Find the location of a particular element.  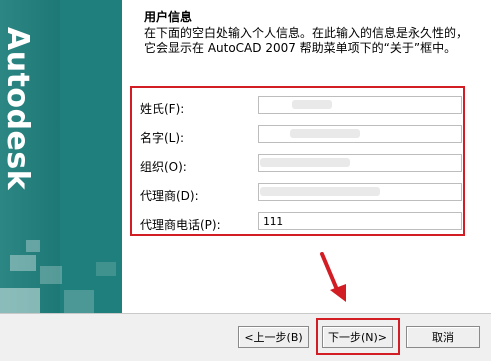

field-label: 姓氏(F): is located at coordinates (162, 109).